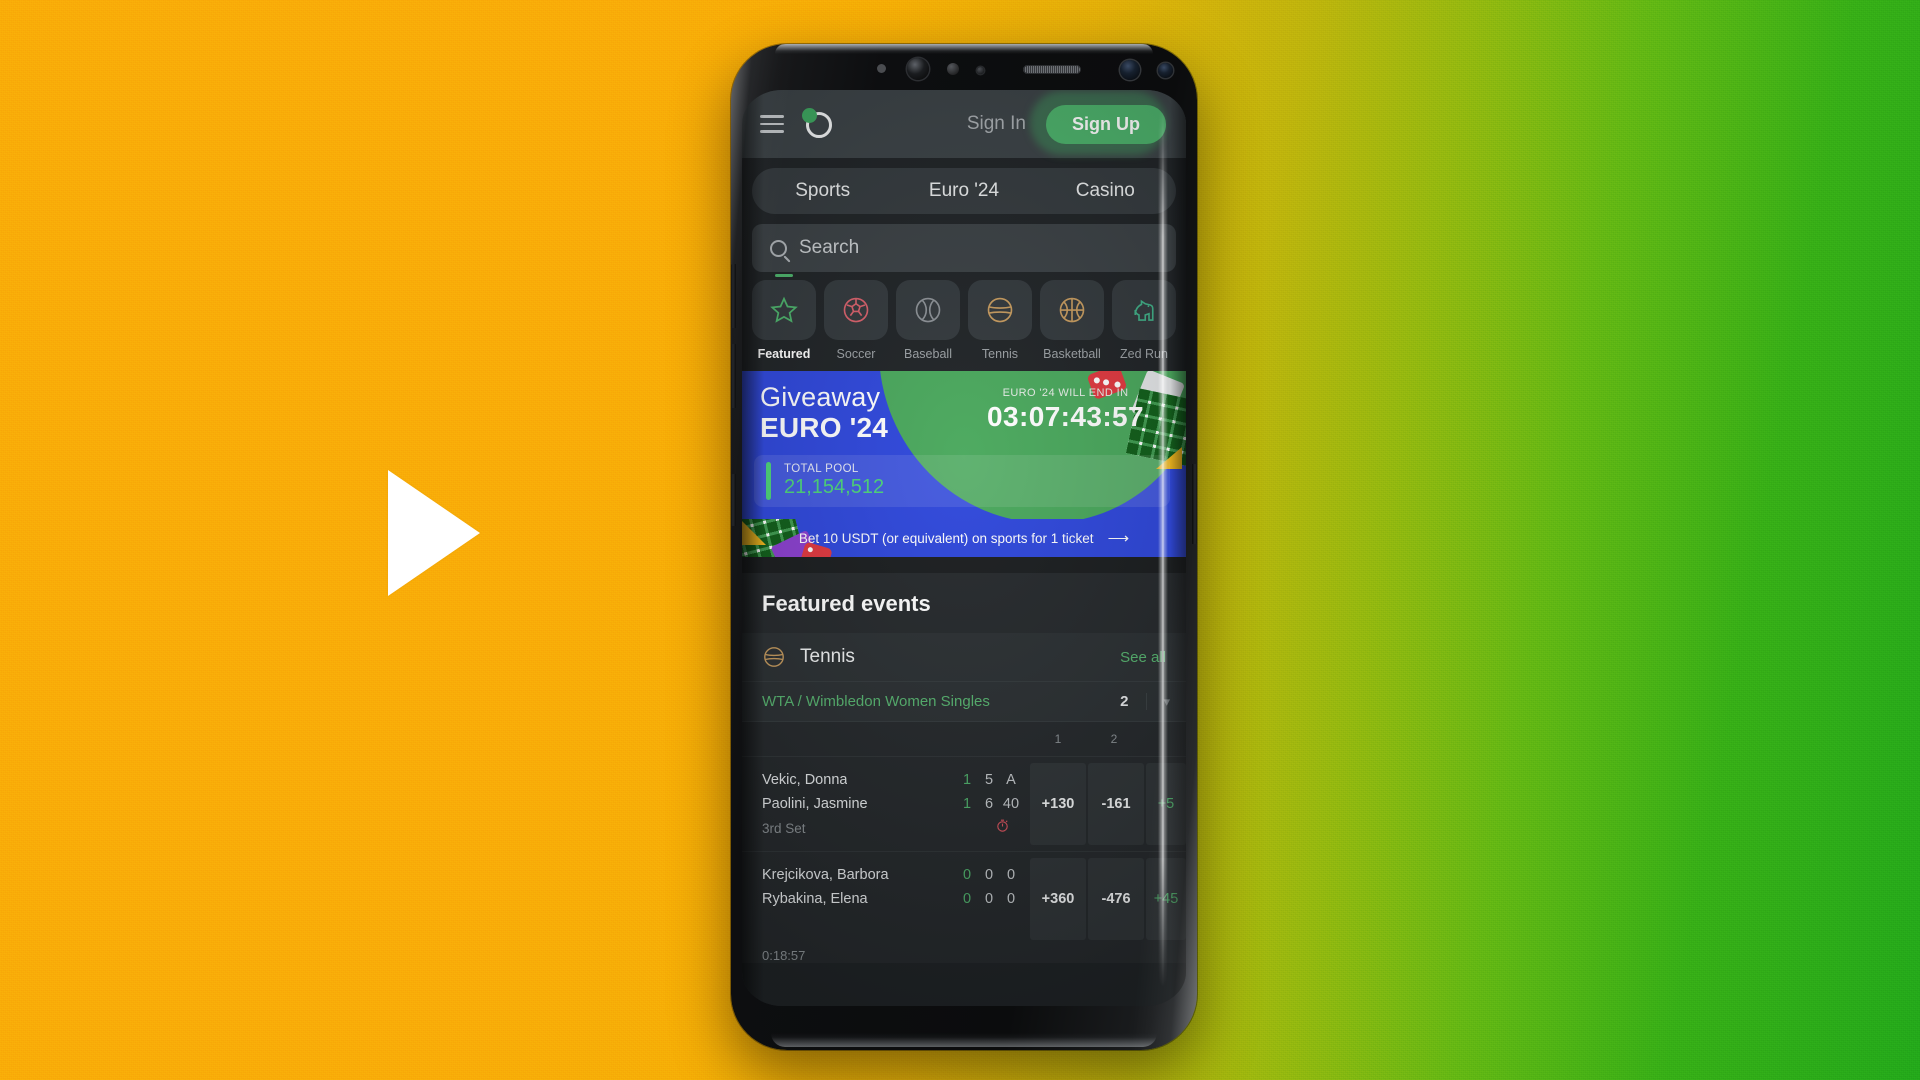 This screenshot has width=1920, height=1080. I want to click on earpiece-speaker-icon, so click(1052, 69).